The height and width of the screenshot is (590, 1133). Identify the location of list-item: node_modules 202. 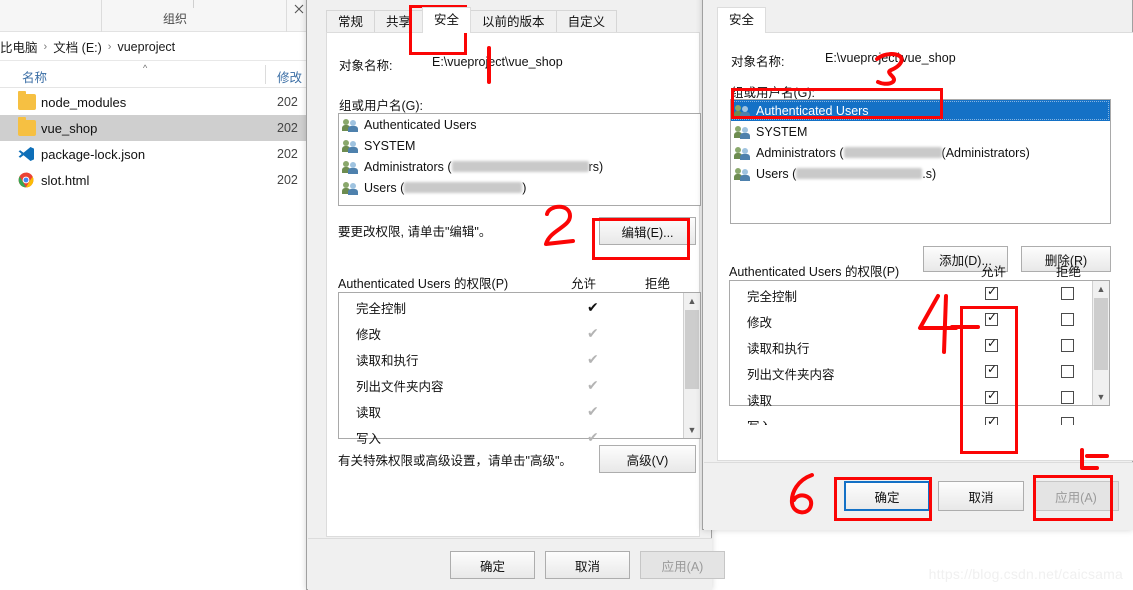
(153, 102).